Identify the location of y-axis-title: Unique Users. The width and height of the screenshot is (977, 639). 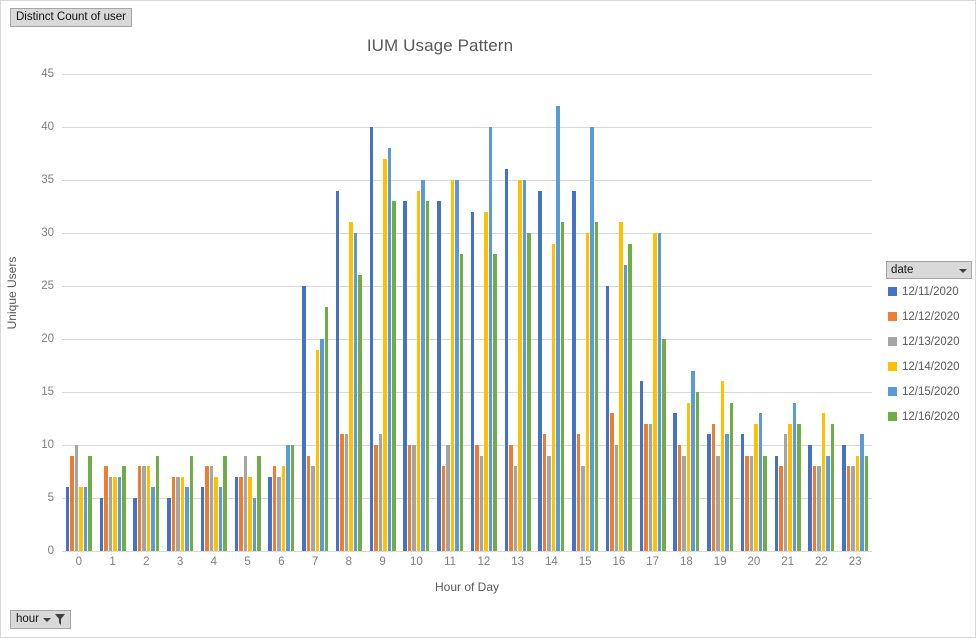
(12, 293).